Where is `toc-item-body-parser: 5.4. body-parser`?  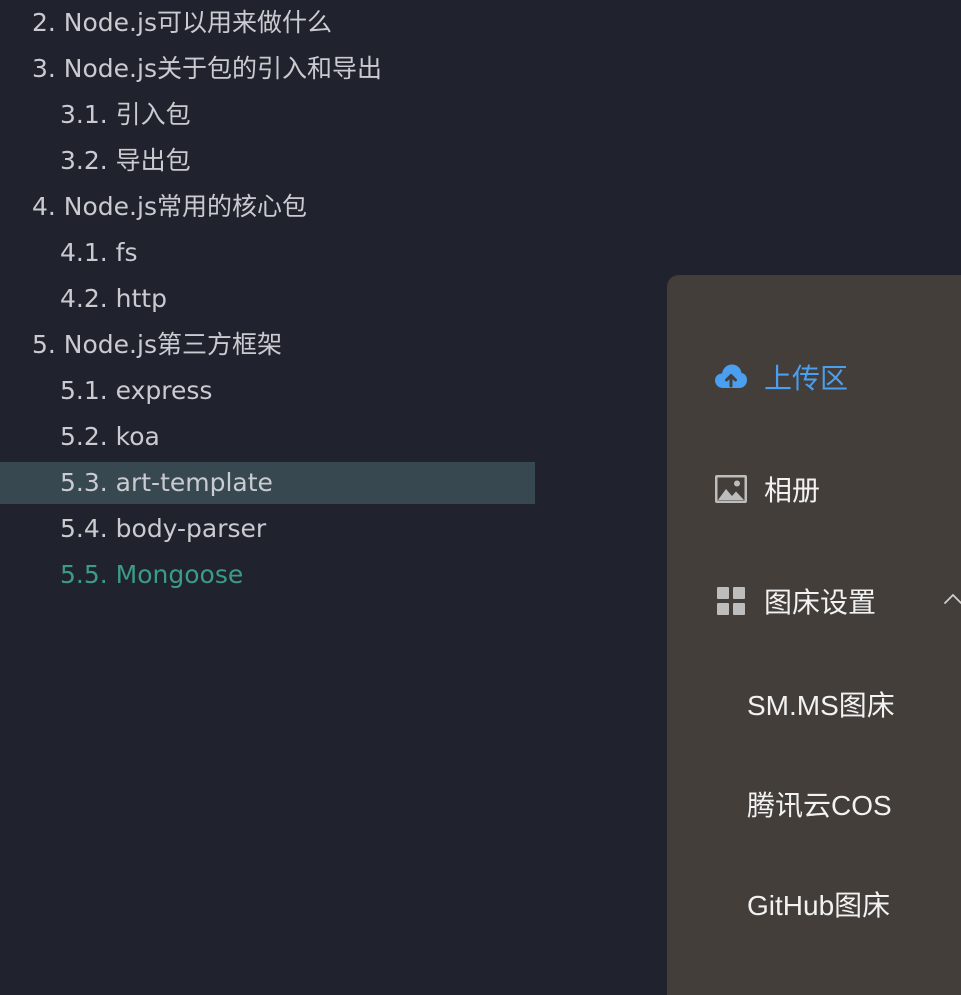
toc-item-body-parser: 5.4. body-parser is located at coordinates (267, 529).